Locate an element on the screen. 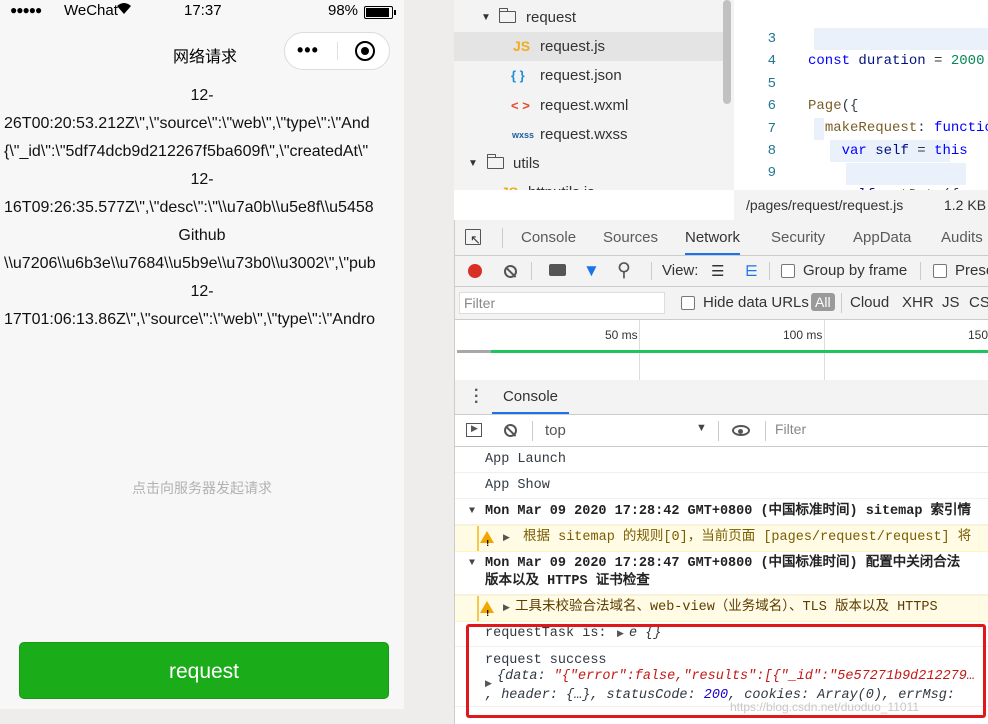  code-line: 6 makeRequest: functio is located at coordinates (861, 104).